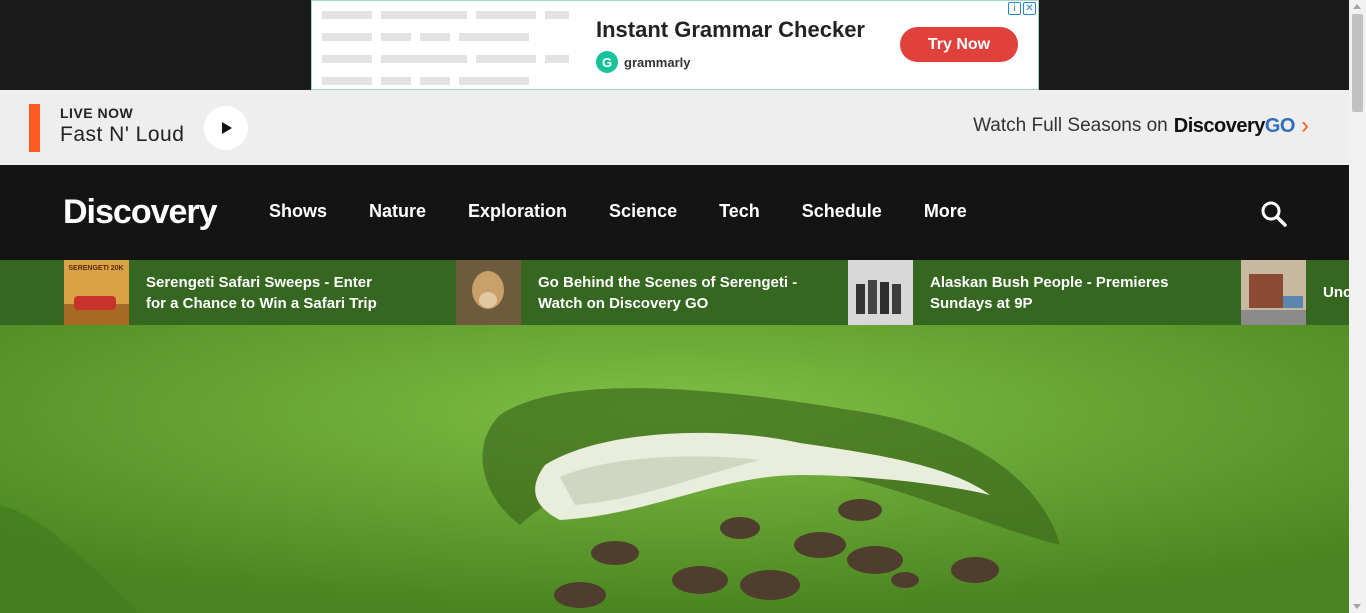  Describe the element at coordinates (517, 211) in the screenshot. I see `nav-item-exploration: Exploration` at that location.